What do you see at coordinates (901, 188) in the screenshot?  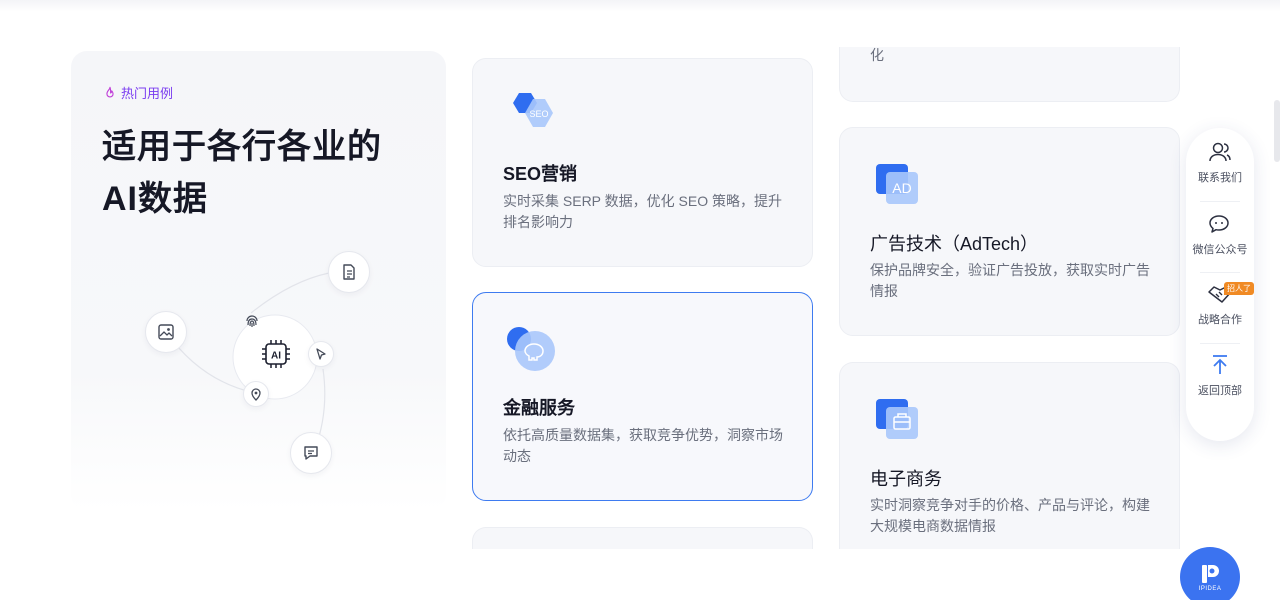 I see `ad-icon-text: AD` at bounding box center [901, 188].